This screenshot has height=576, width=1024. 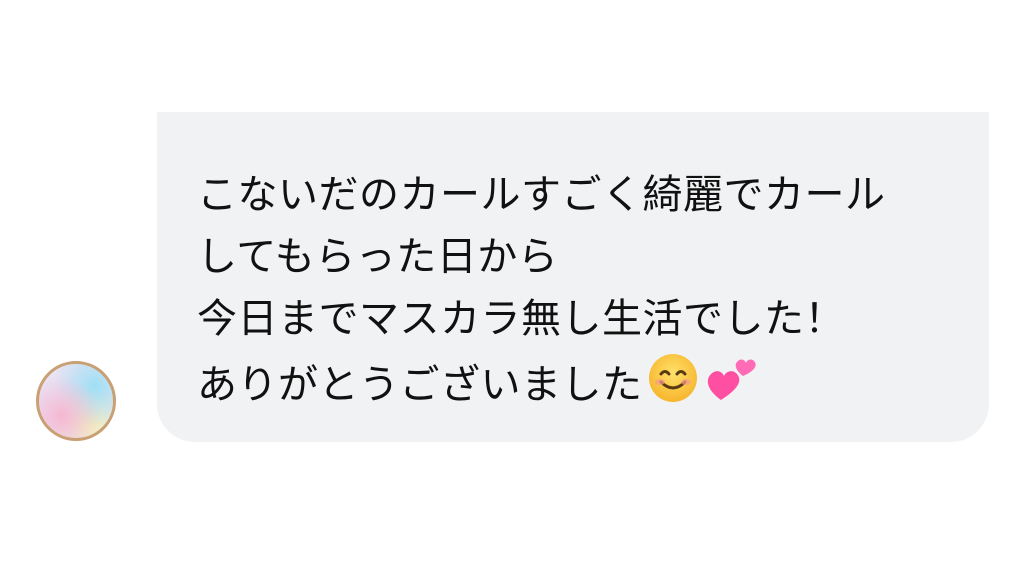 What do you see at coordinates (541, 195) in the screenshot?
I see `message-line-1: こないだのカールすごく綺麗でカール` at bounding box center [541, 195].